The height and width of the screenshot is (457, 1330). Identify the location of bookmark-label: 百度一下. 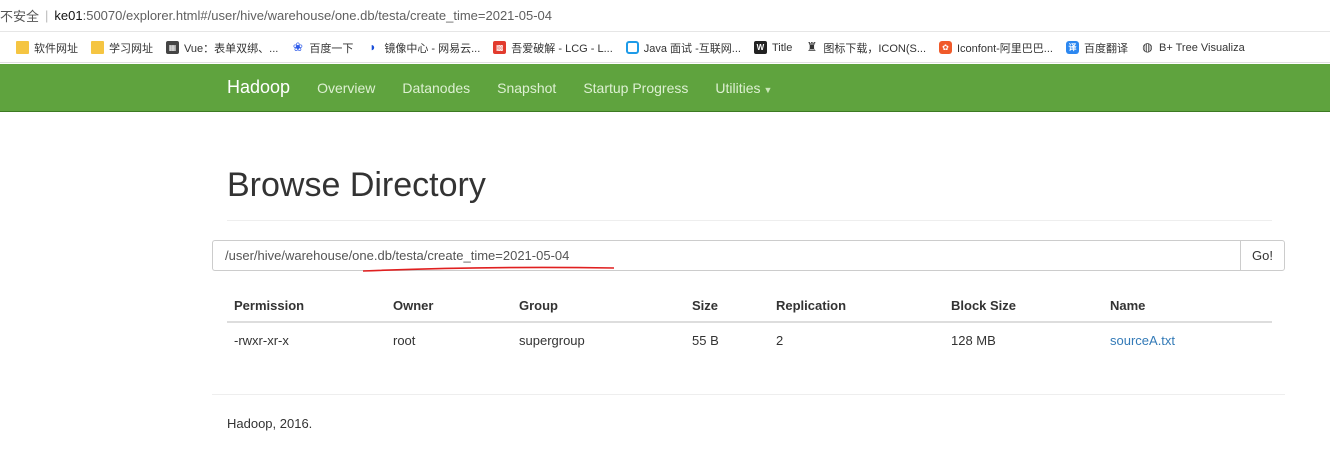
(331, 48).